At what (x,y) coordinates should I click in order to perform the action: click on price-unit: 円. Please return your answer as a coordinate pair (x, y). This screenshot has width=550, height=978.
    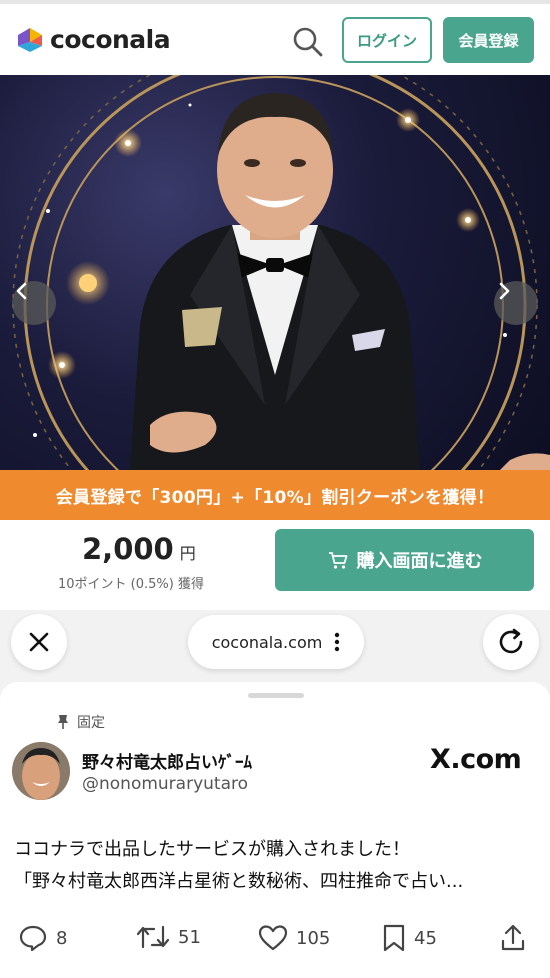
    Looking at the image, I should click on (187, 553).